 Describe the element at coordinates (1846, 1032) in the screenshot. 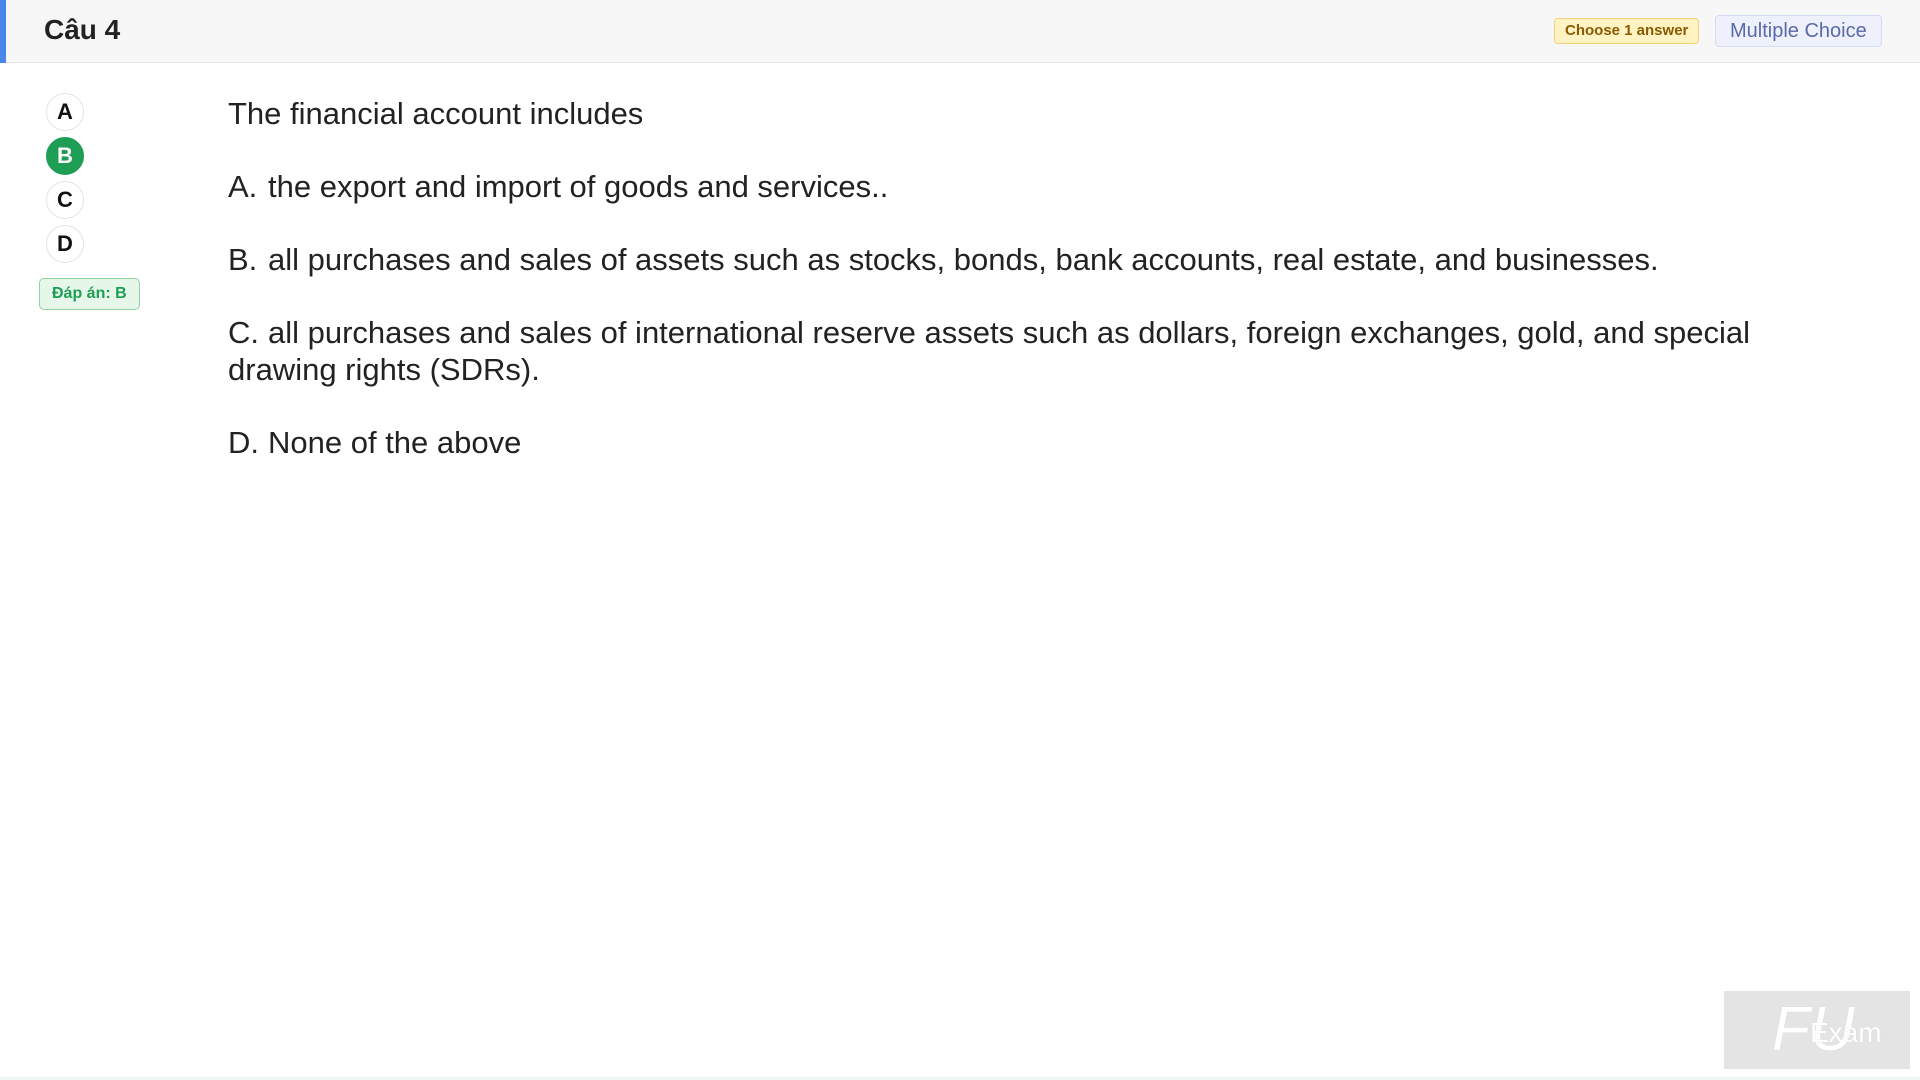

I see `watermark-exam-text: Exam` at that location.